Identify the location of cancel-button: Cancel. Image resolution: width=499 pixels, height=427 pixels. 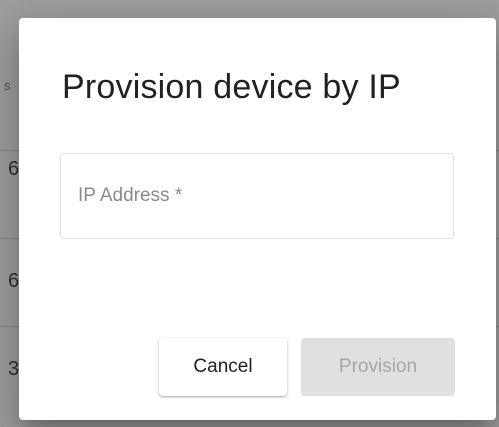
(223, 367).